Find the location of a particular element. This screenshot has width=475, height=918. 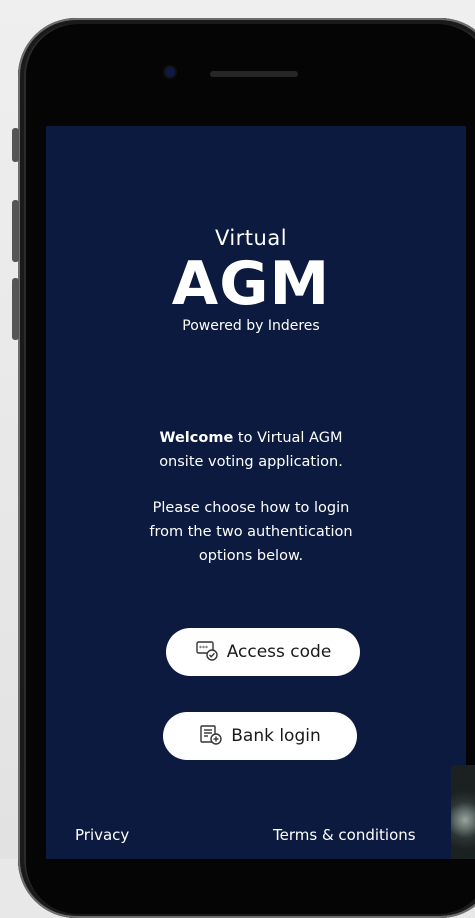

instructions-line2: from the two authentication is located at coordinates (251, 532).